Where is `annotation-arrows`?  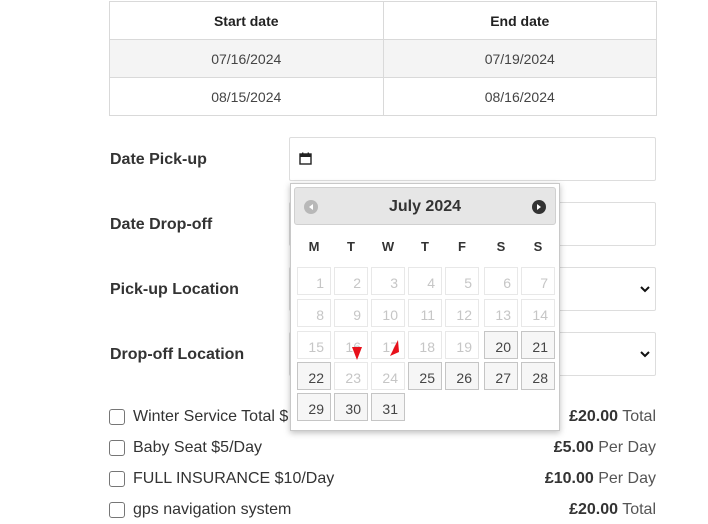
annotation-arrows is located at coordinates (375, 350).